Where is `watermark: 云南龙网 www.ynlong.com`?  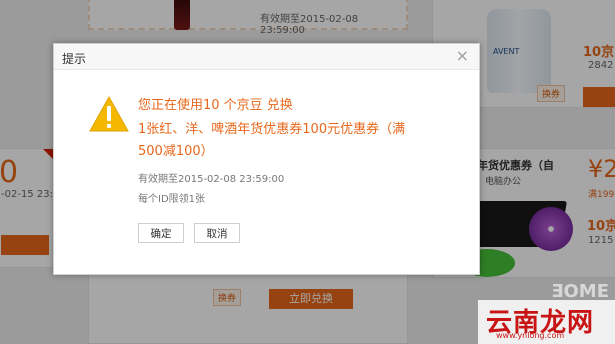 watermark: 云南龙网 www.ynlong.com is located at coordinates (546, 322).